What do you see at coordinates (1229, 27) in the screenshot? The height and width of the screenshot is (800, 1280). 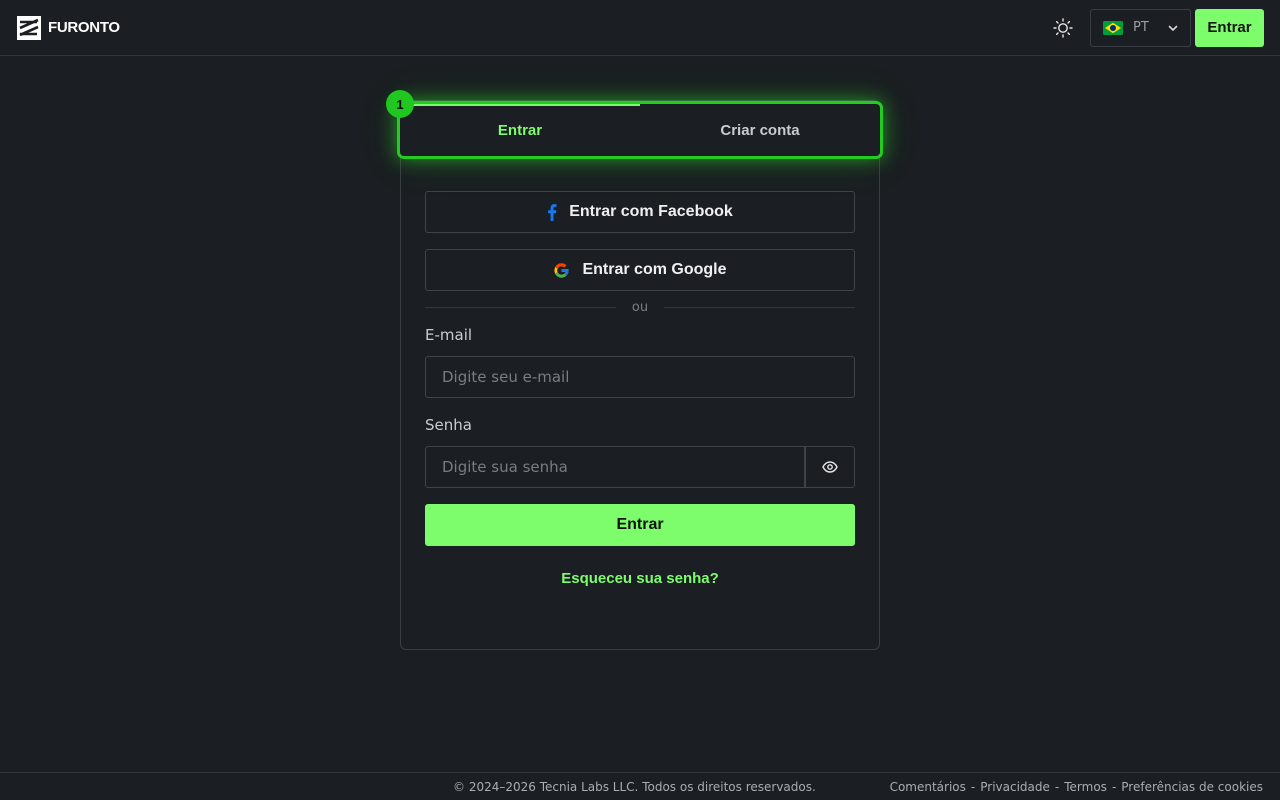 I see `header-login-button: Entrar` at bounding box center [1229, 27].